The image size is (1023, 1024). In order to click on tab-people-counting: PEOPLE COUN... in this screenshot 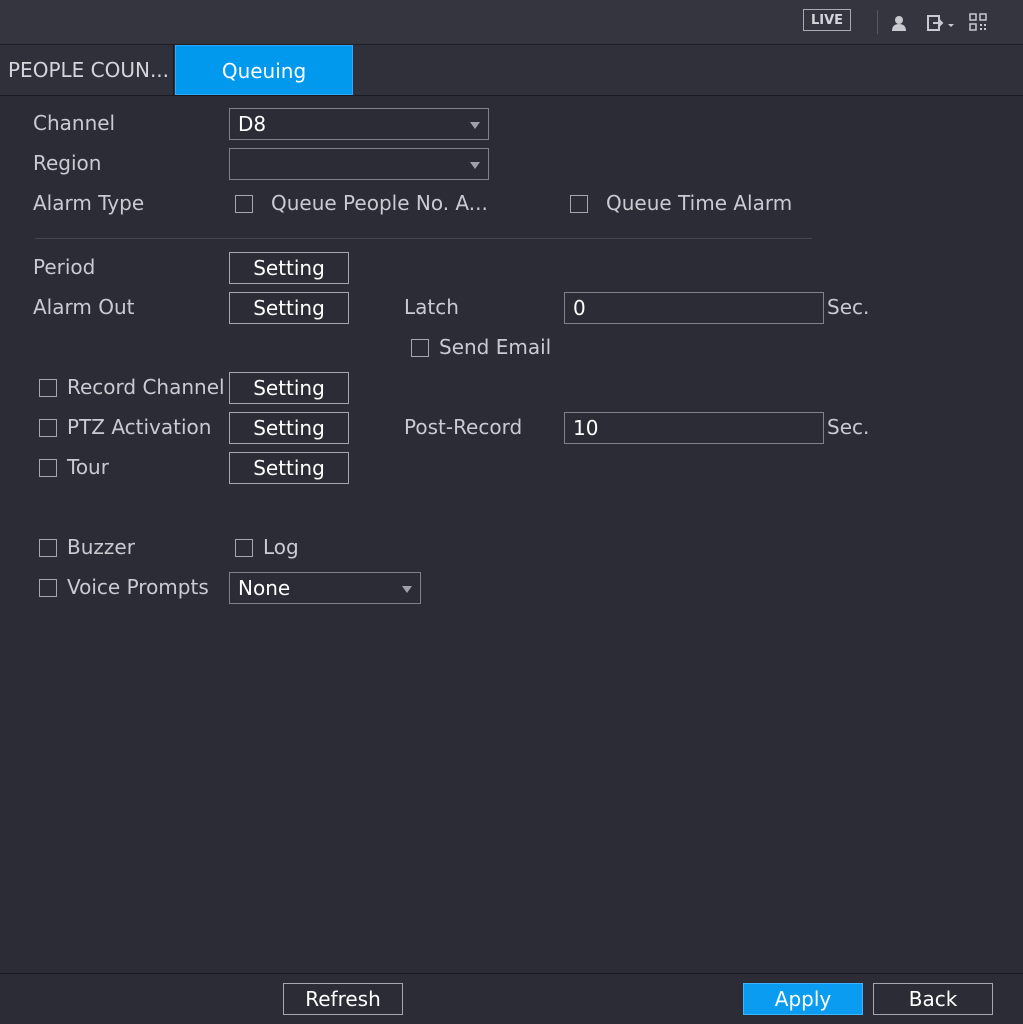, I will do `click(87, 70)`.